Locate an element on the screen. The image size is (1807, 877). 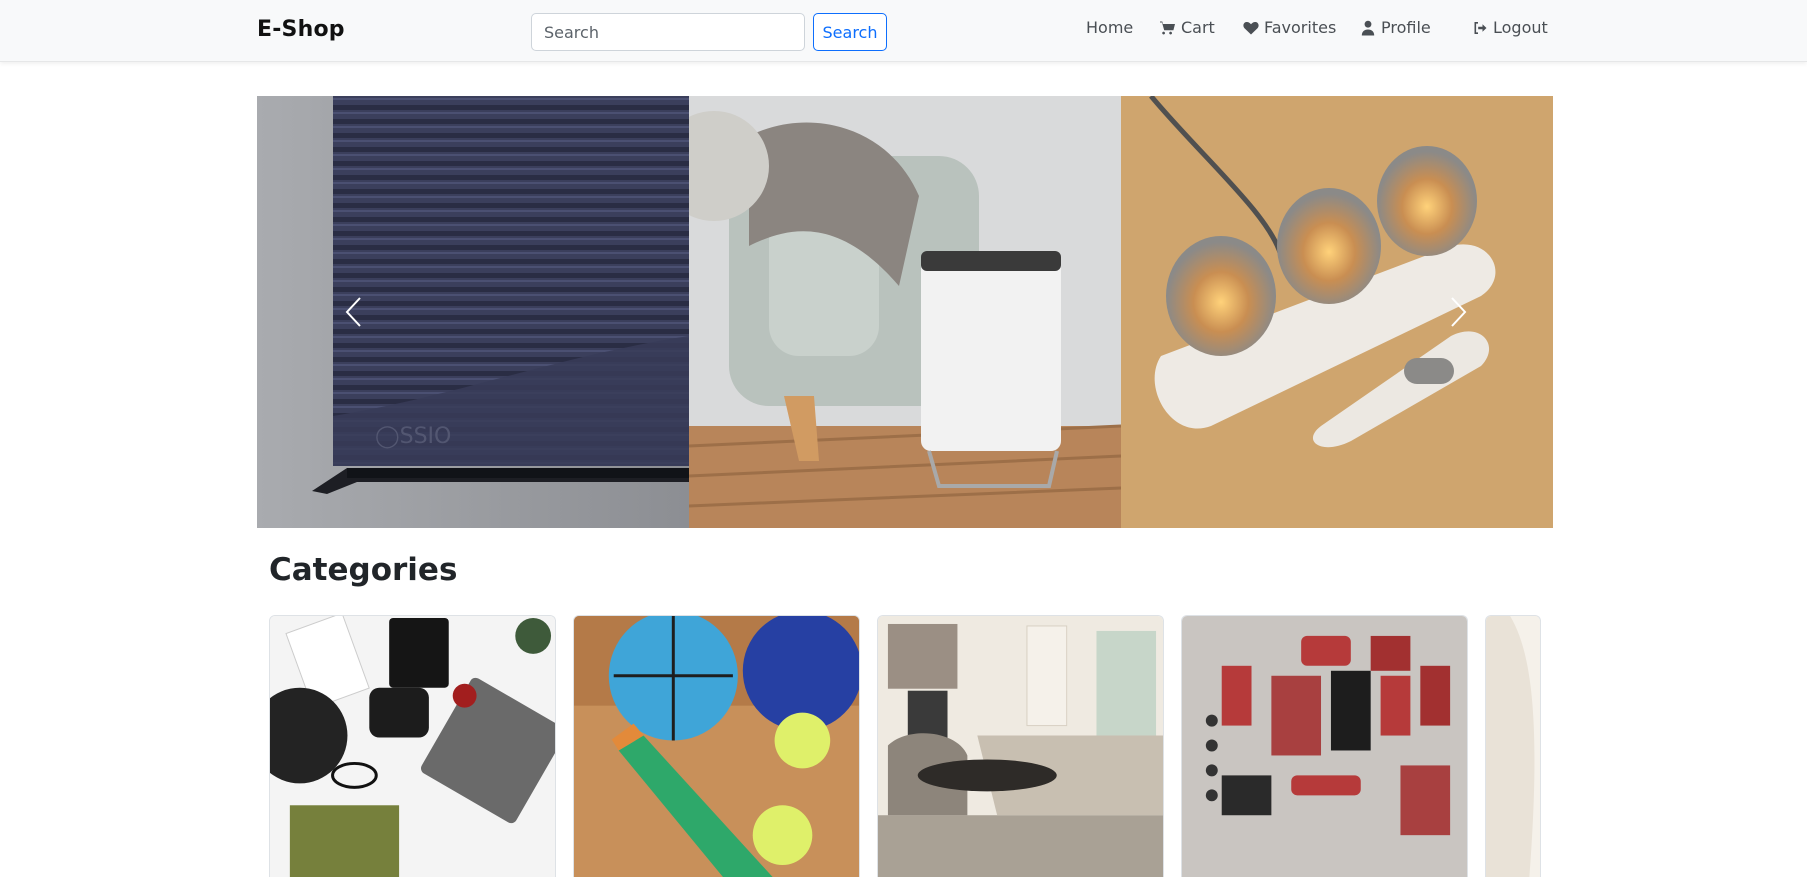
space-heater-image: ◯SSIO is located at coordinates (473, 312).